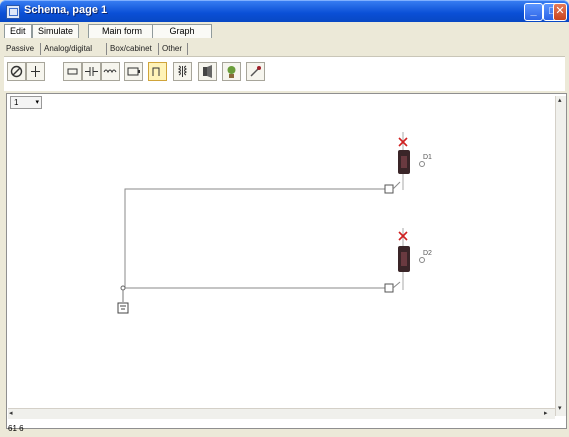 The width and height of the screenshot is (569, 437). Describe the element at coordinates (560, 256) in the screenshot. I see `vertical-scrollbar: ▴ ▾` at that location.